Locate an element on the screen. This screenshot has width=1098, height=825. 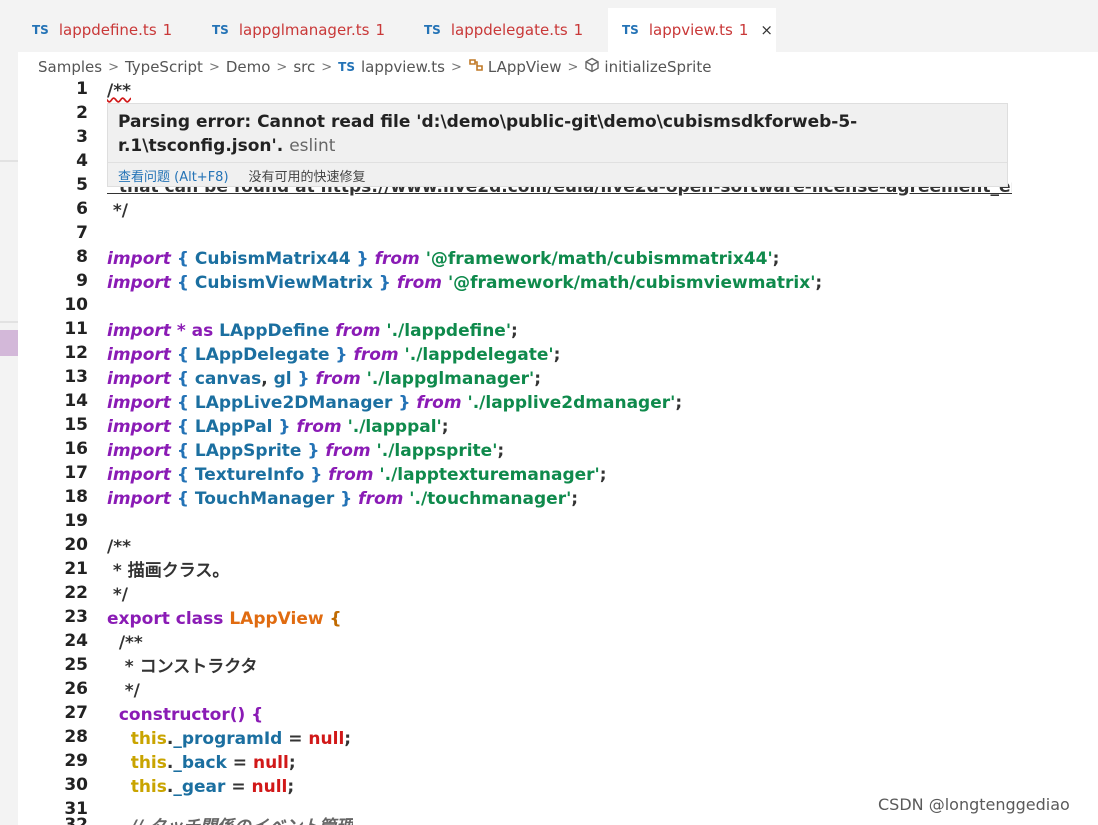
keyword: this is located at coordinates (148, 739).